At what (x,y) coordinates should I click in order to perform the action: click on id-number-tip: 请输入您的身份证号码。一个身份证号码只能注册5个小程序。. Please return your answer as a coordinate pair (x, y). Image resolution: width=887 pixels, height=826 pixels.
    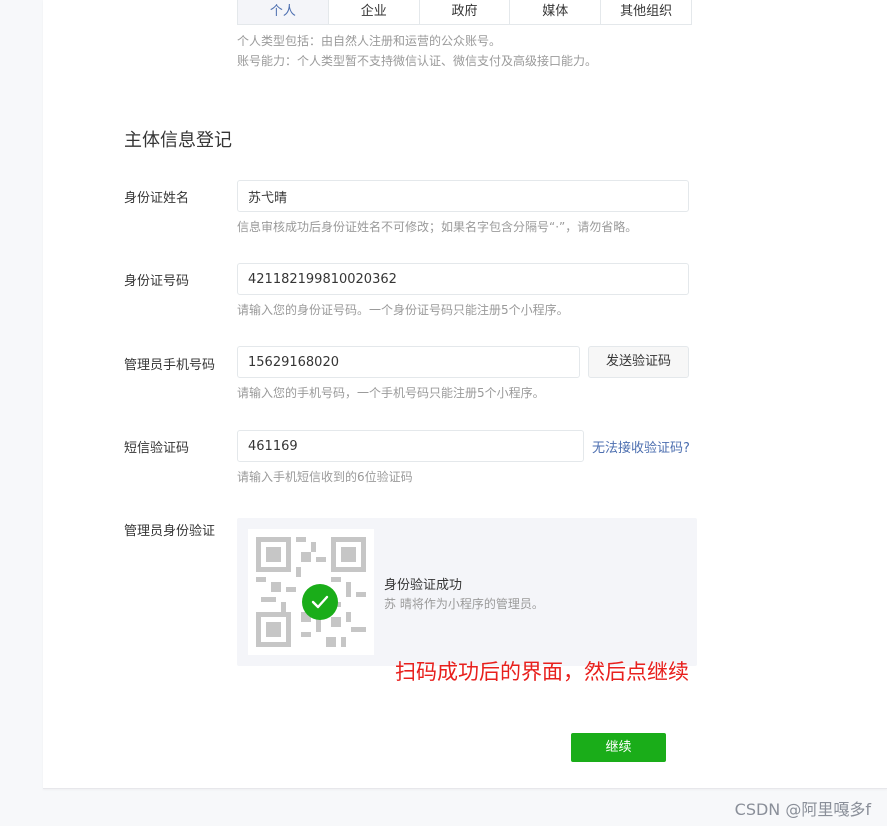
    Looking at the image, I should click on (403, 310).